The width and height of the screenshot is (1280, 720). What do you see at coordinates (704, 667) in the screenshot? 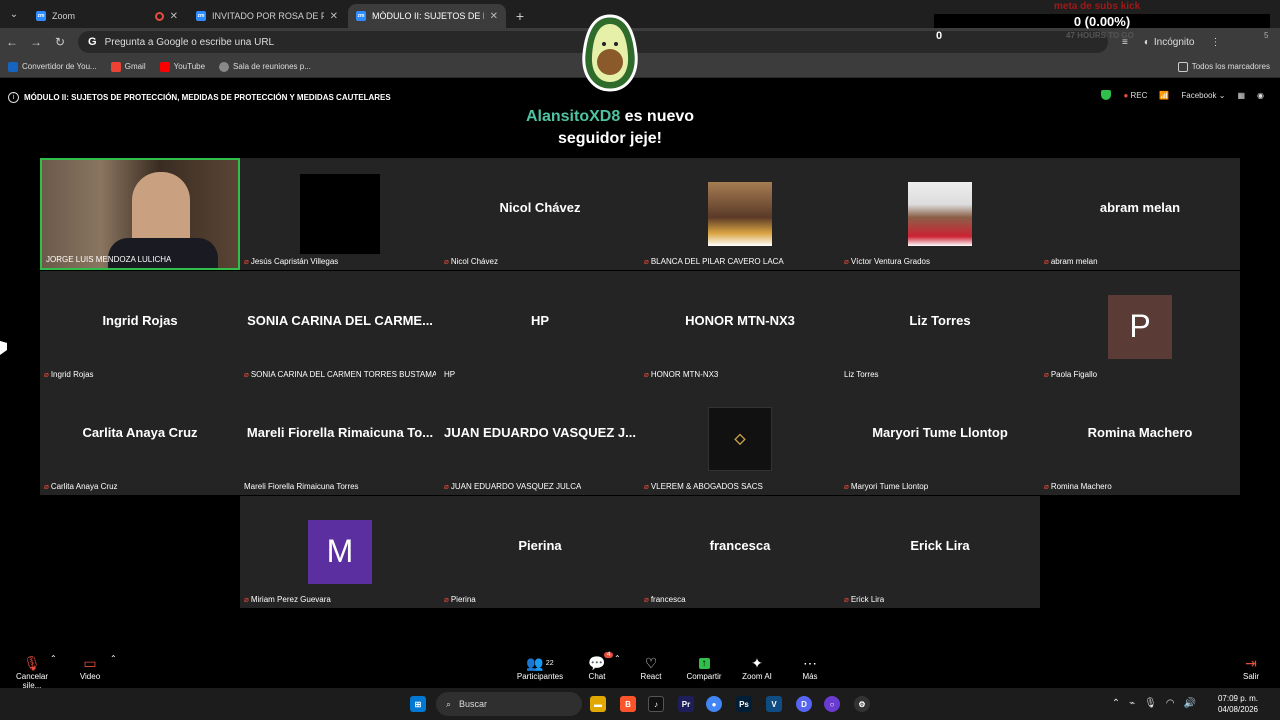
I see `share-button: ↑ Compartir` at bounding box center [704, 667].